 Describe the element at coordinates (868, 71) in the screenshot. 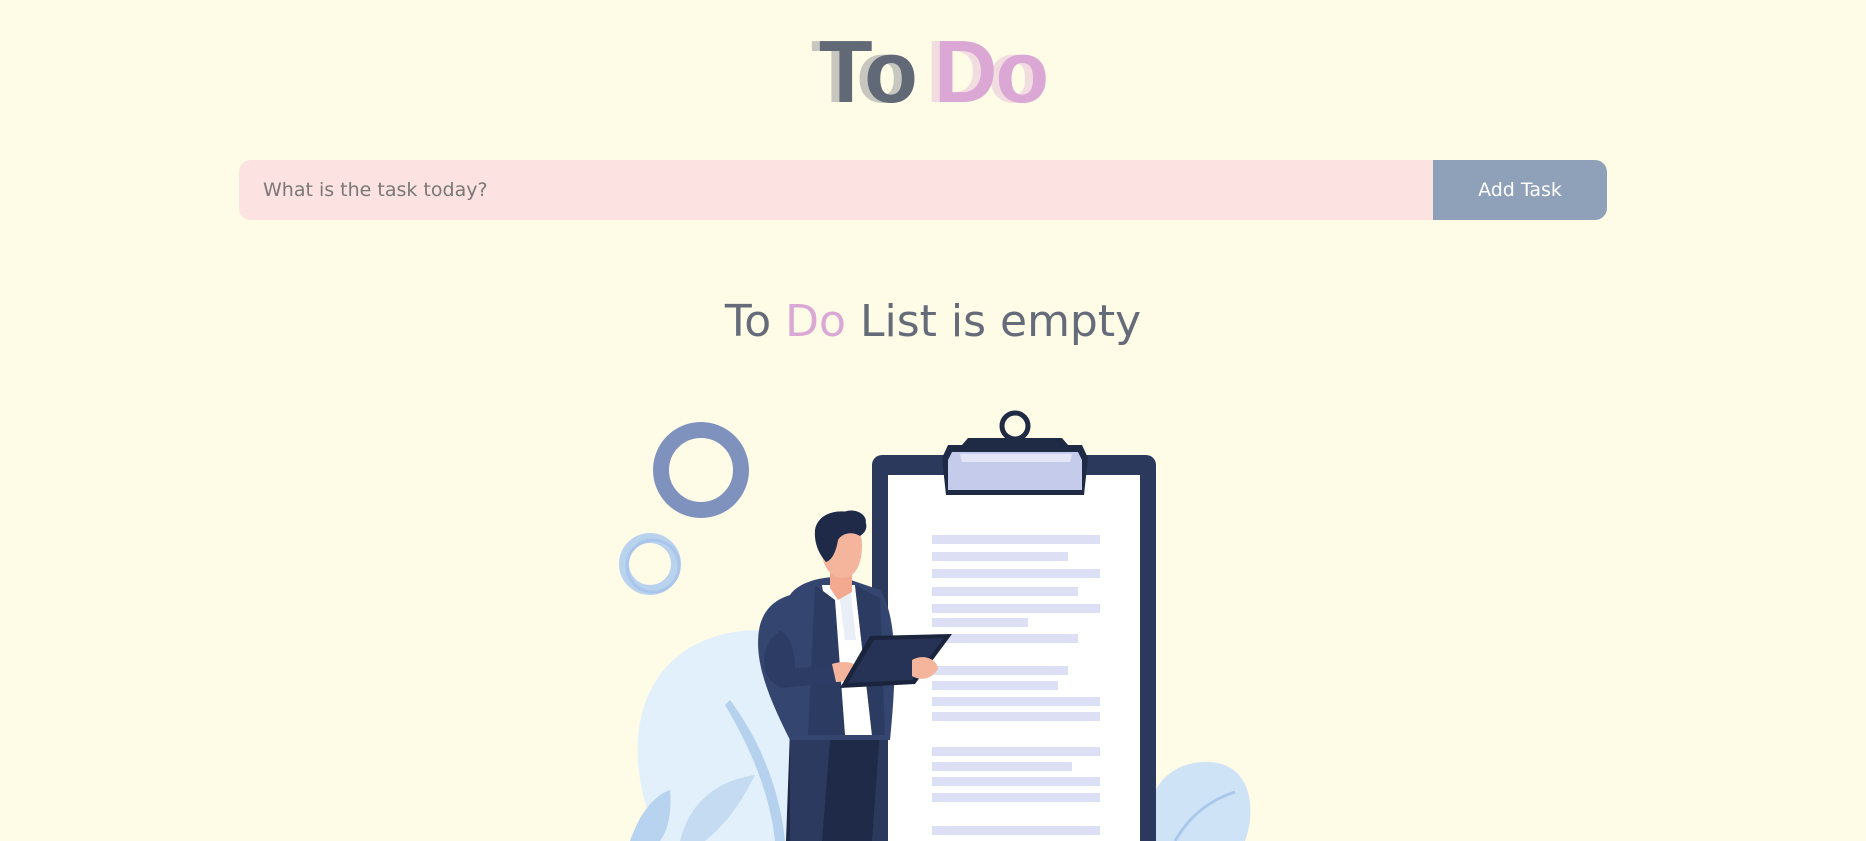

I see `title-to: To` at that location.